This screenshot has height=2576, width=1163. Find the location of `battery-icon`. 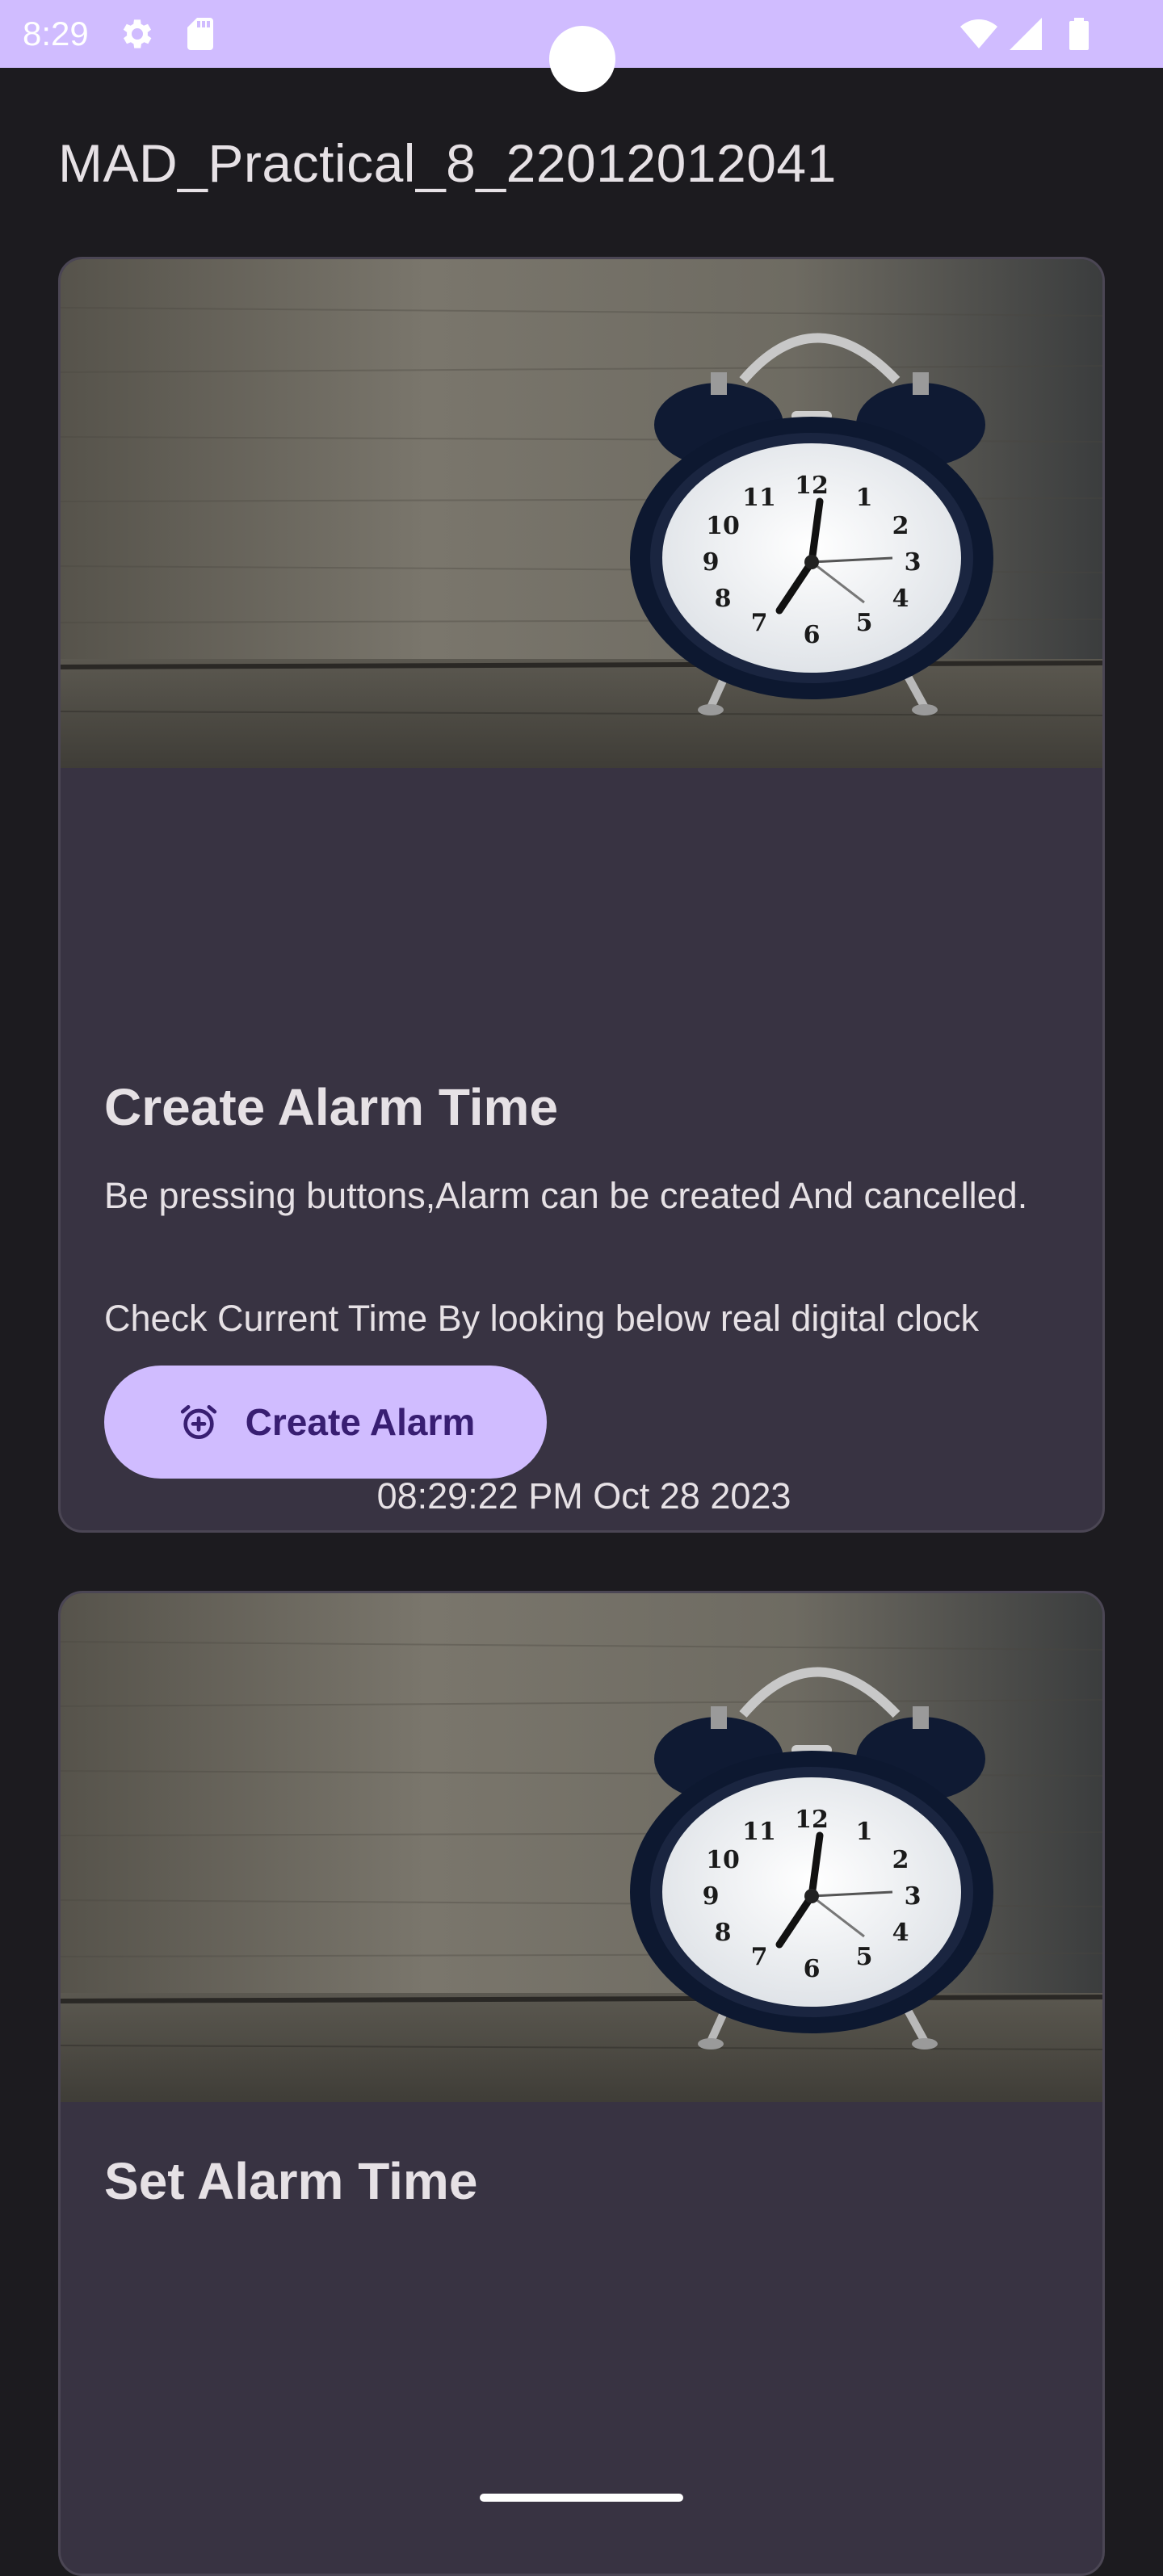

battery-icon is located at coordinates (1079, 34).